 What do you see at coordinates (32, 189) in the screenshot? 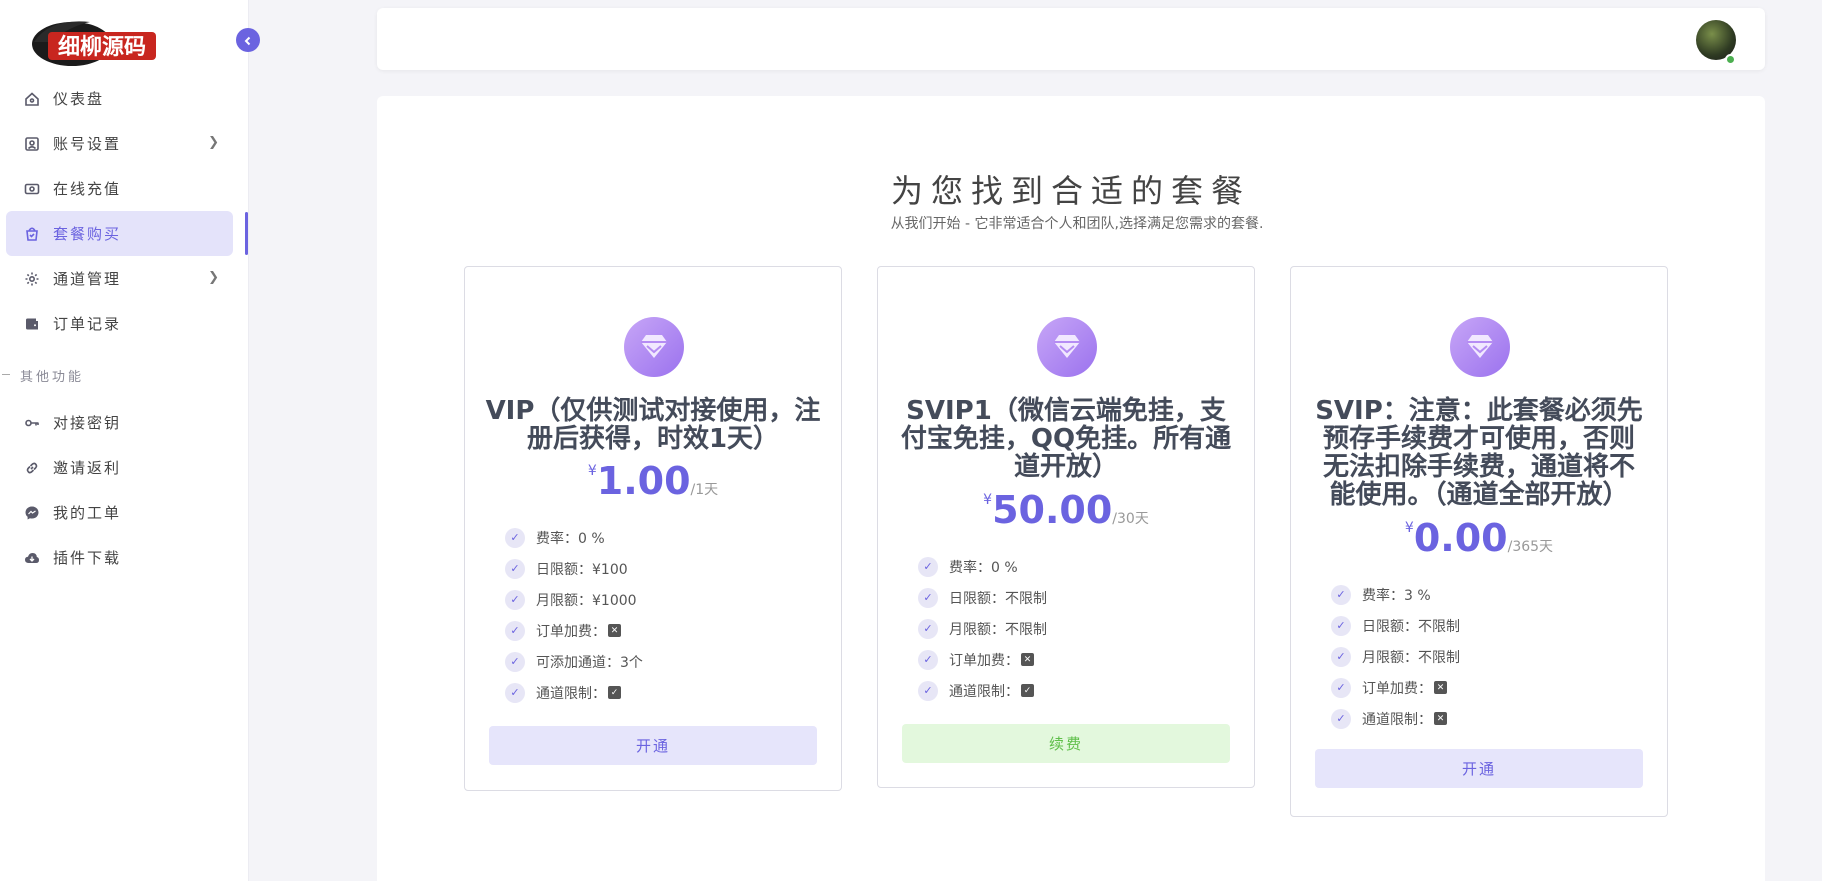
I see `money-icon` at bounding box center [32, 189].